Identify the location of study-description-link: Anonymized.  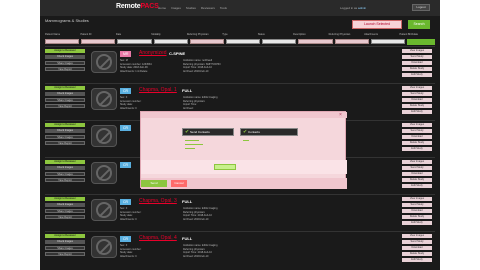
(153, 53).